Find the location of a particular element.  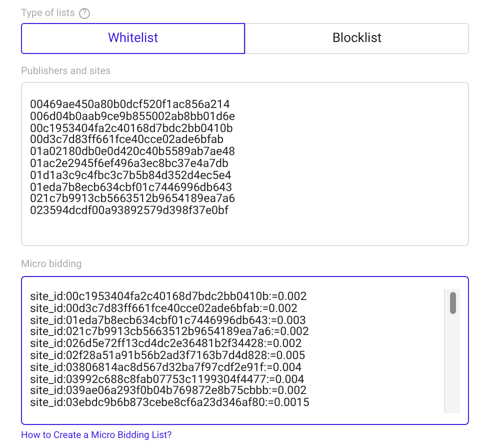

publisher-id: 00469ae450a80b0dcf520f1ac856a214 is located at coordinates (130, 105).